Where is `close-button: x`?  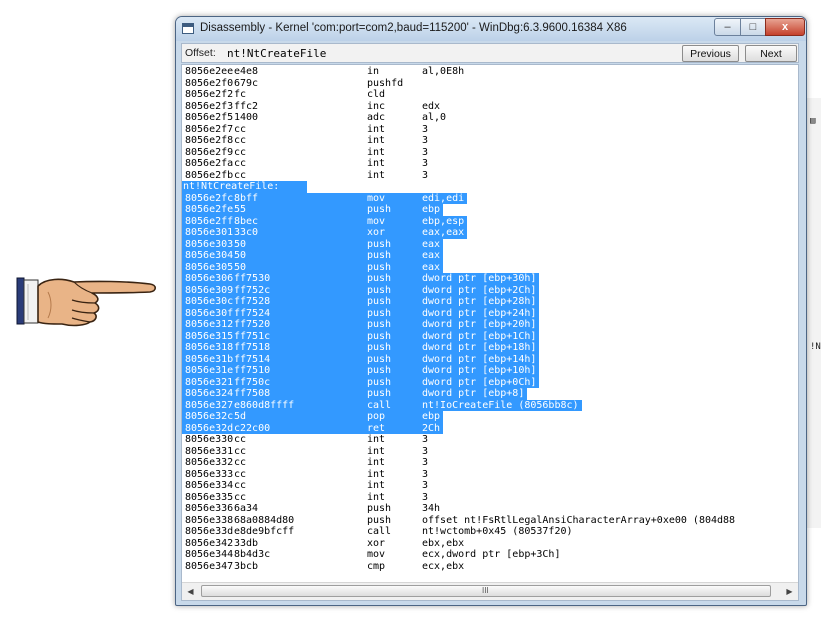
close-button: x is located at coordinates (785, 27).